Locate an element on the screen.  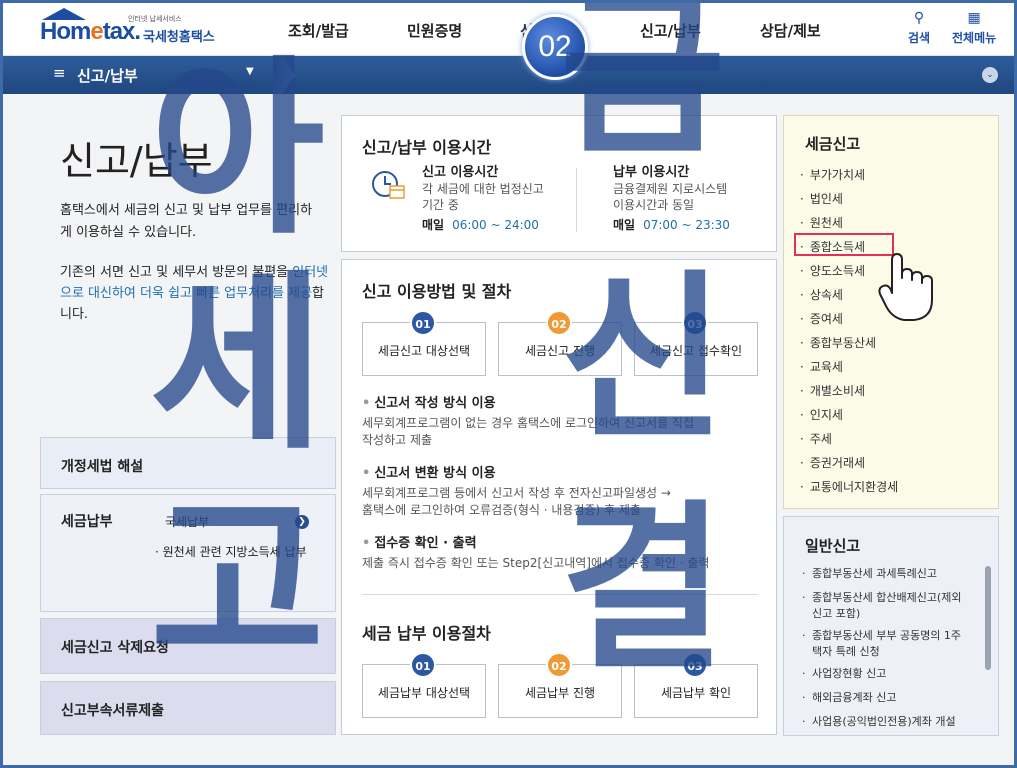
method-convert-desc: 세무회계프로그램 등에서 신고서 작성 후 전자신고파일생성 → is located at coordinates (516, 493).